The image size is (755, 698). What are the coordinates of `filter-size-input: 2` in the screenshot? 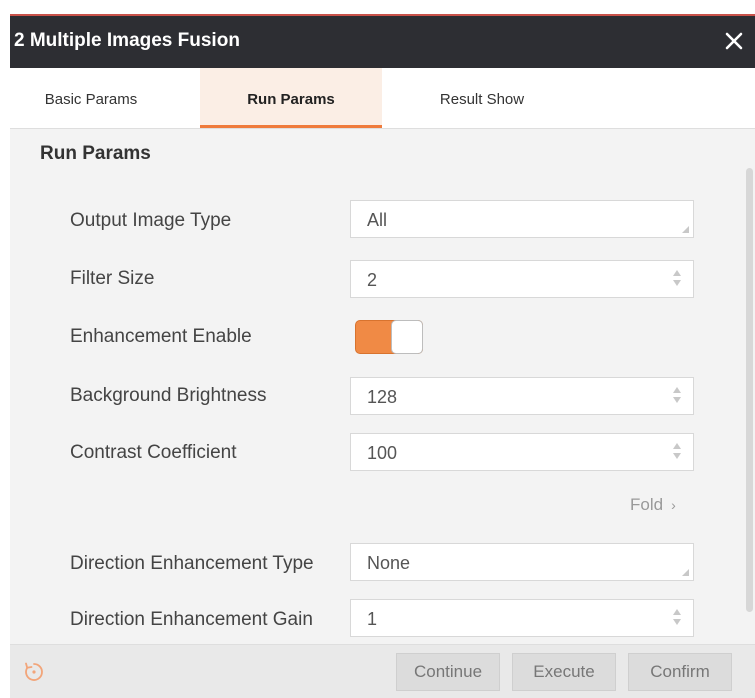 It's located at (522, 279).